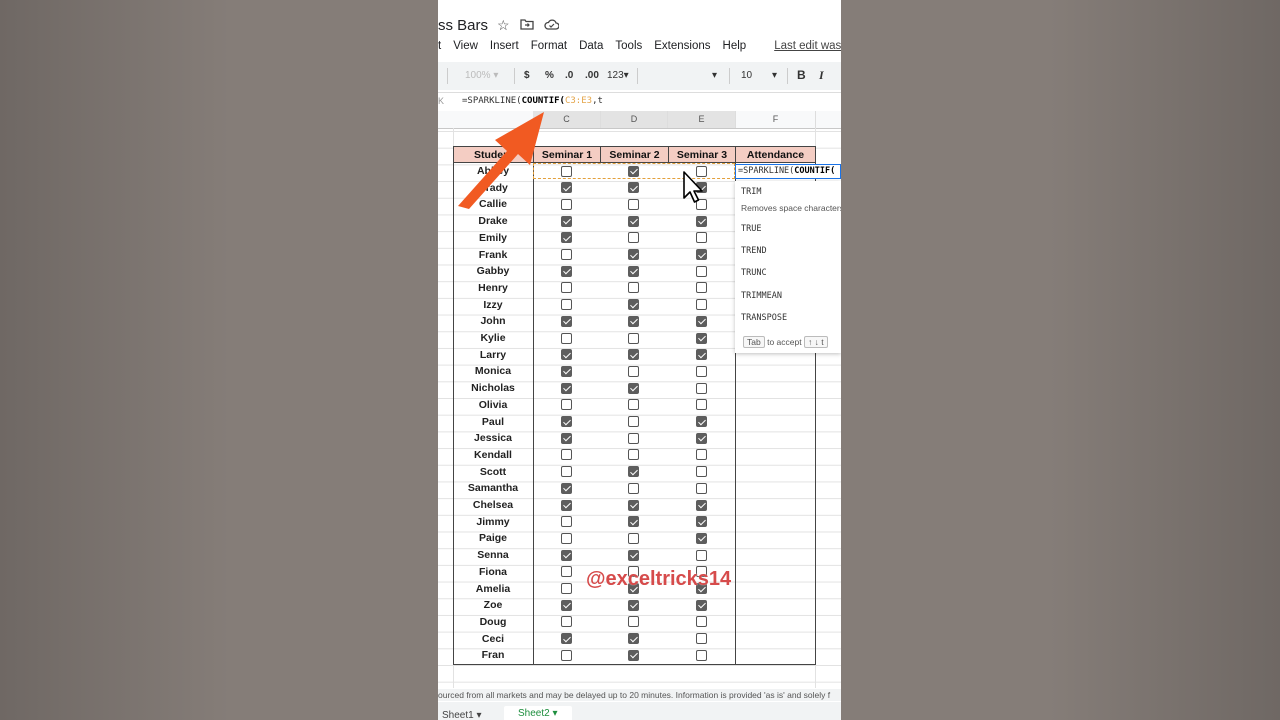 The image size is (1280, 720). Describe the element at coordinates (774, 75) in the screenshot. I see `font-size-dropdown-icon: ▾` at that location.